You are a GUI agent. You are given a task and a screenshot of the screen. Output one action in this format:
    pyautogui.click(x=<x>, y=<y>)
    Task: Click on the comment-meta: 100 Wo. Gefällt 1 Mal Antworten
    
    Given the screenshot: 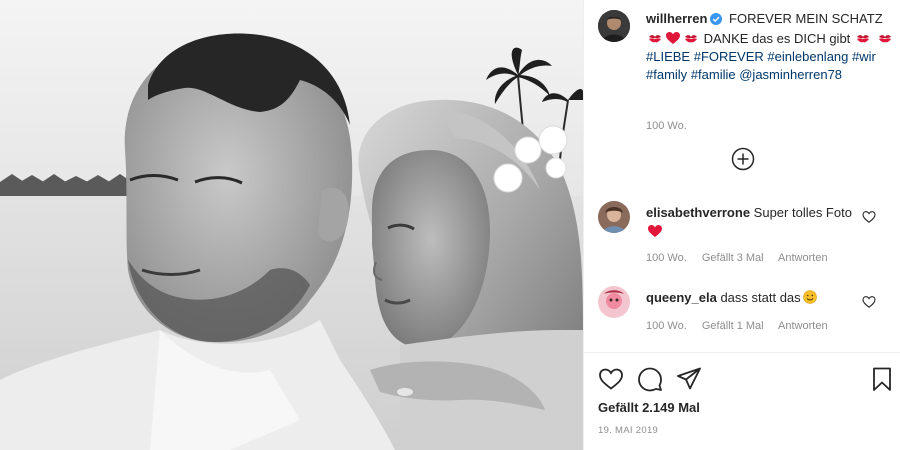 What is the action you would take?
    pyautogui.click(x=743, y=326)
    